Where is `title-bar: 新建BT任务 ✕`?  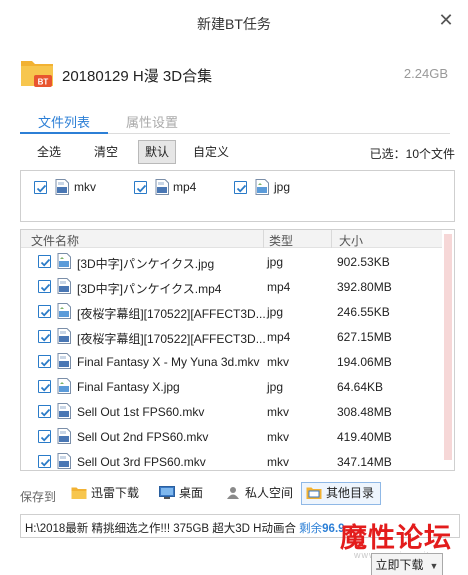
title-bar: 新建BT任务 ✕ is located at coordinates (234, 22).